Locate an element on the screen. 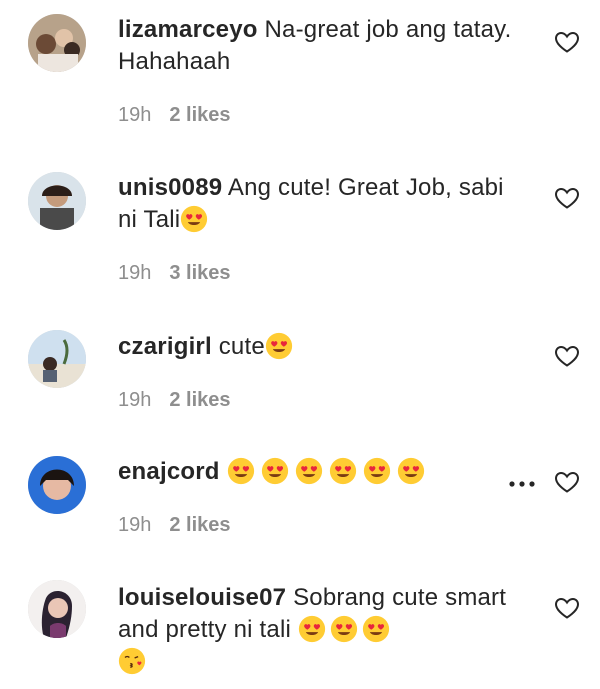  ellipsis-icon is located at coordinates (522, 484).